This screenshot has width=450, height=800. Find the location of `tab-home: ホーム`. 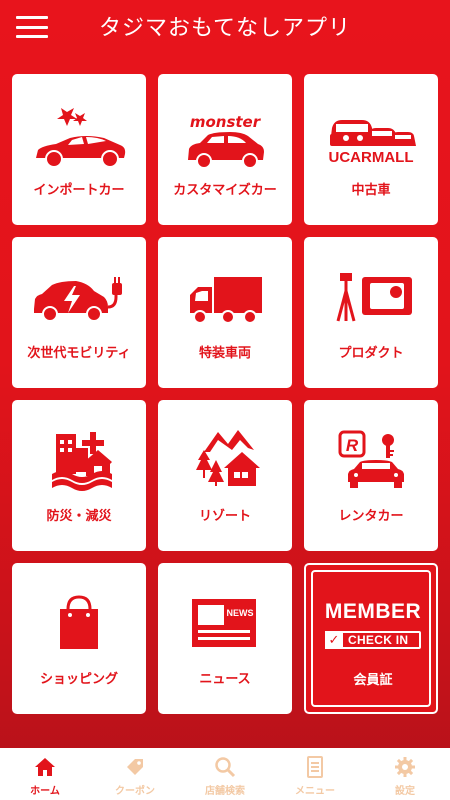

tab-home: ホーム is located at coordinates (45, 774).